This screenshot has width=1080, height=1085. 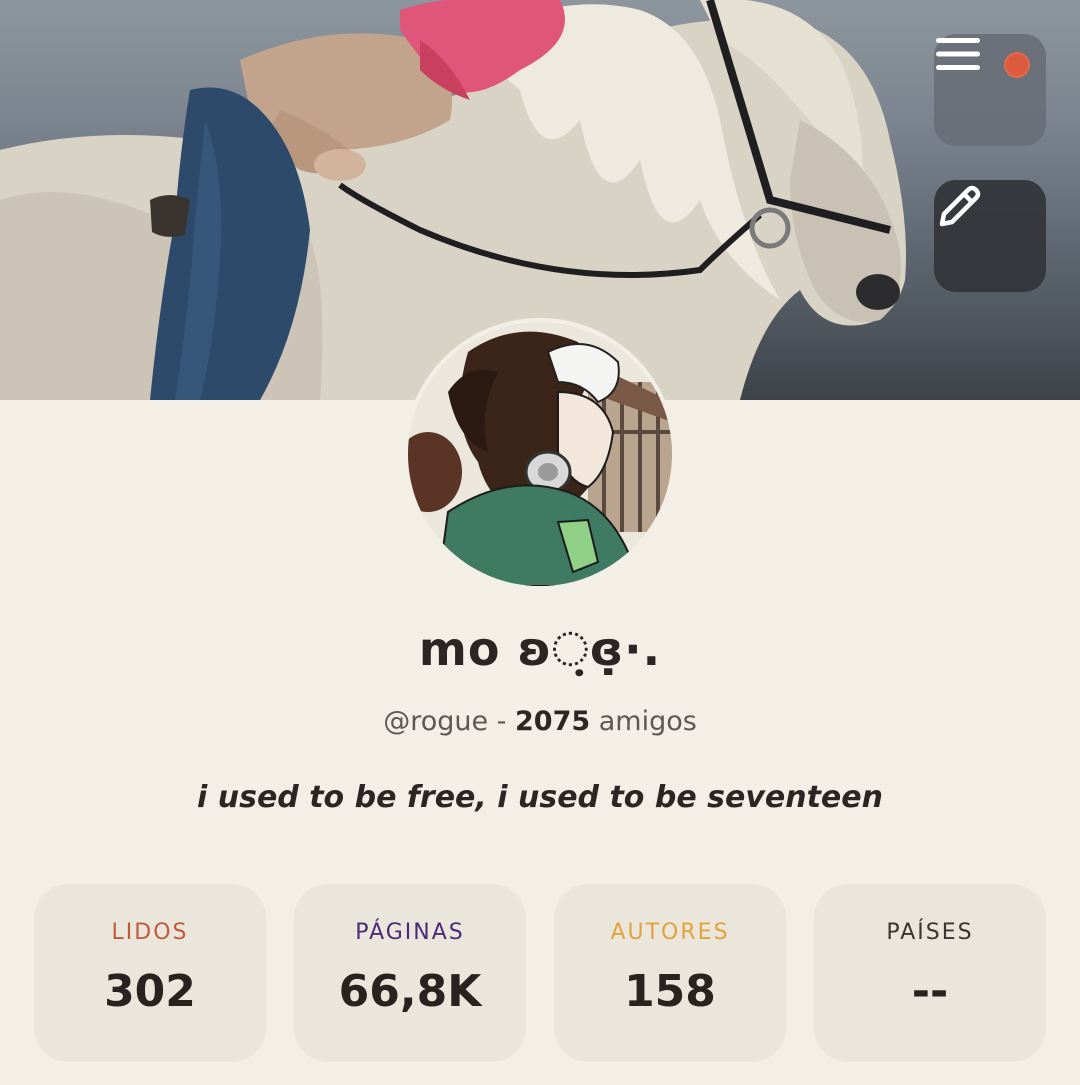 I want to click on avatar-illustration, so click(x=540, y=454).